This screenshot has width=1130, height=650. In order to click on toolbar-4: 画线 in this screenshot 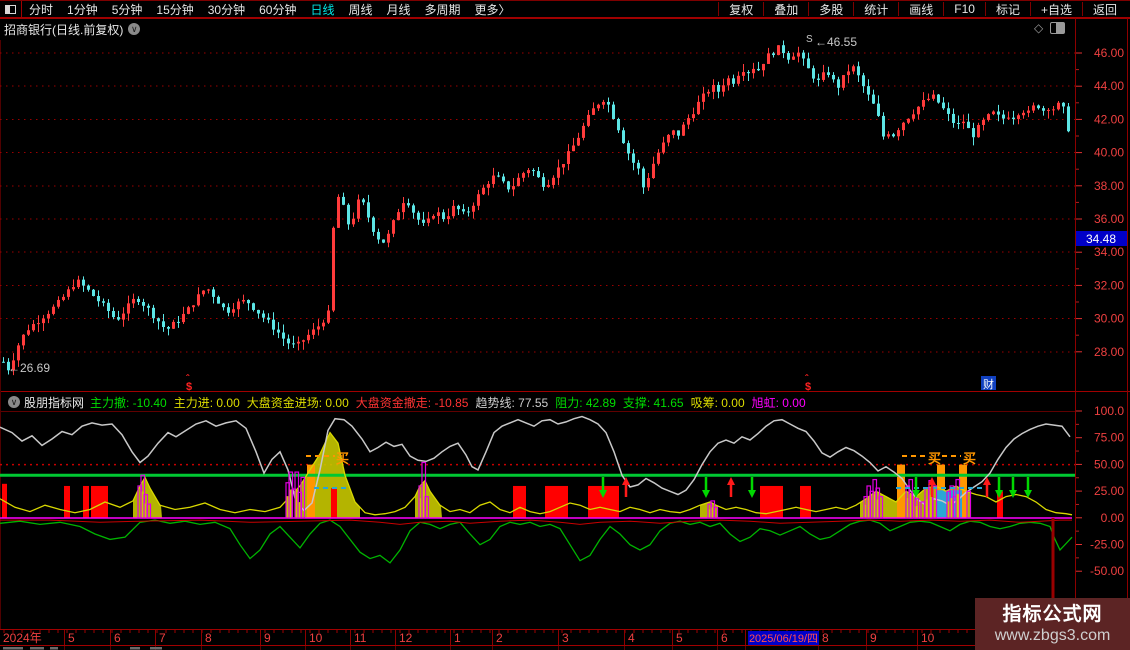, I will do `click(921, 9)`.